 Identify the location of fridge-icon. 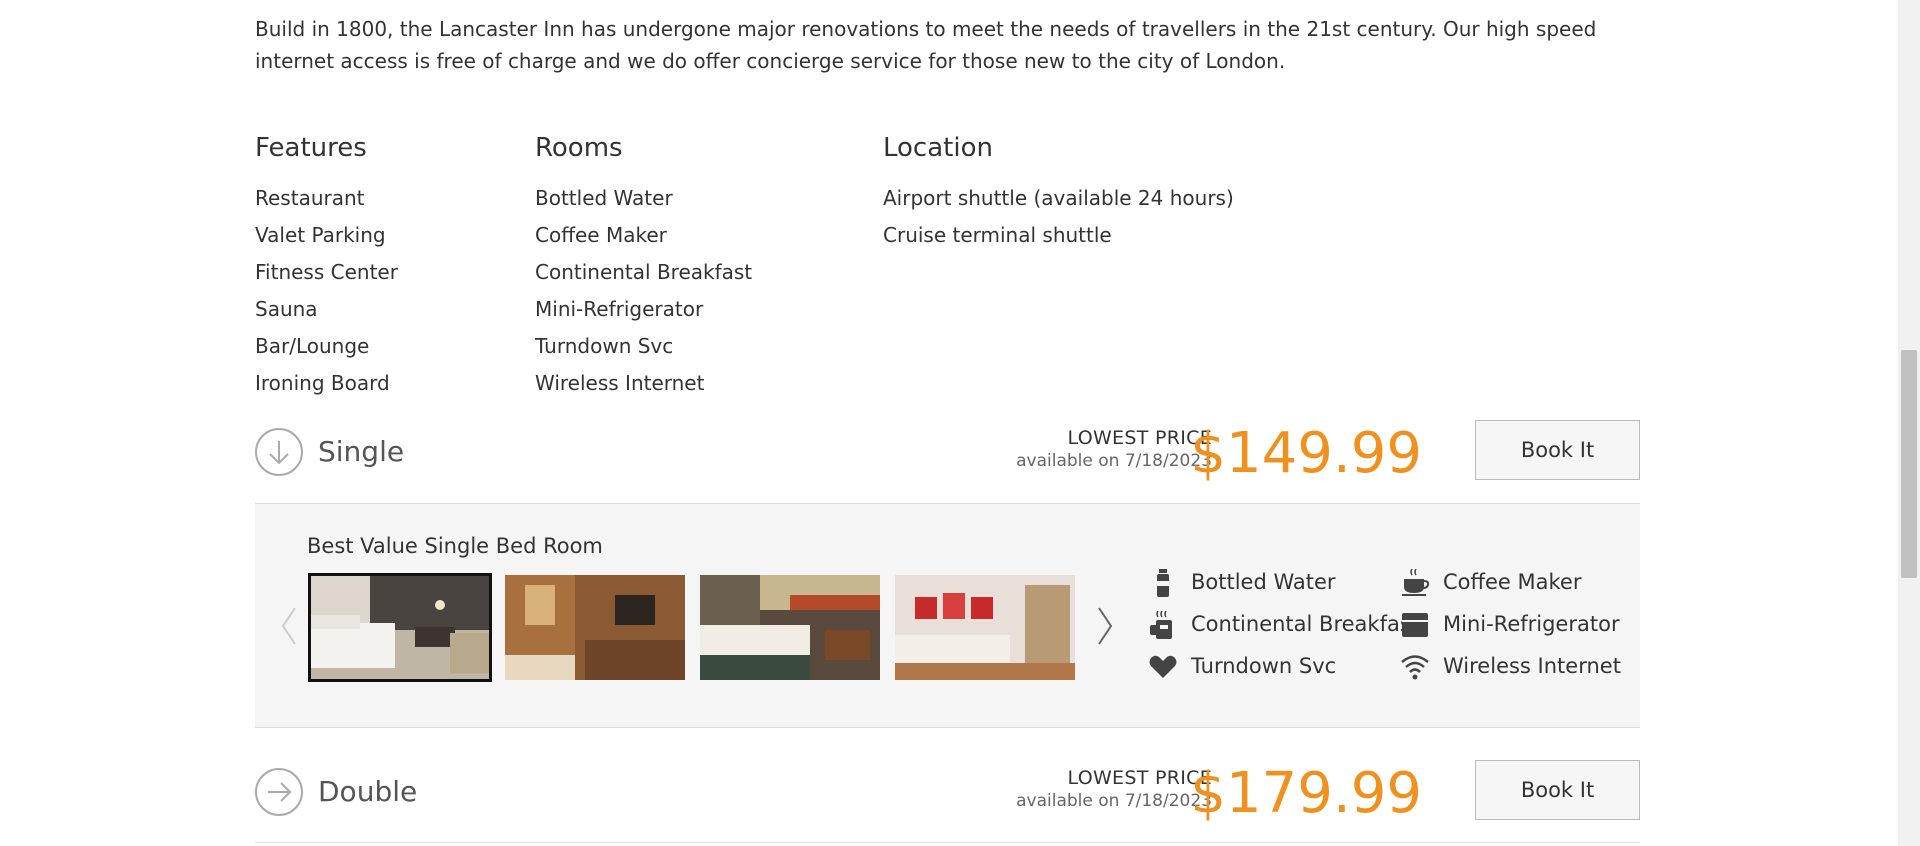
(1415, 625).